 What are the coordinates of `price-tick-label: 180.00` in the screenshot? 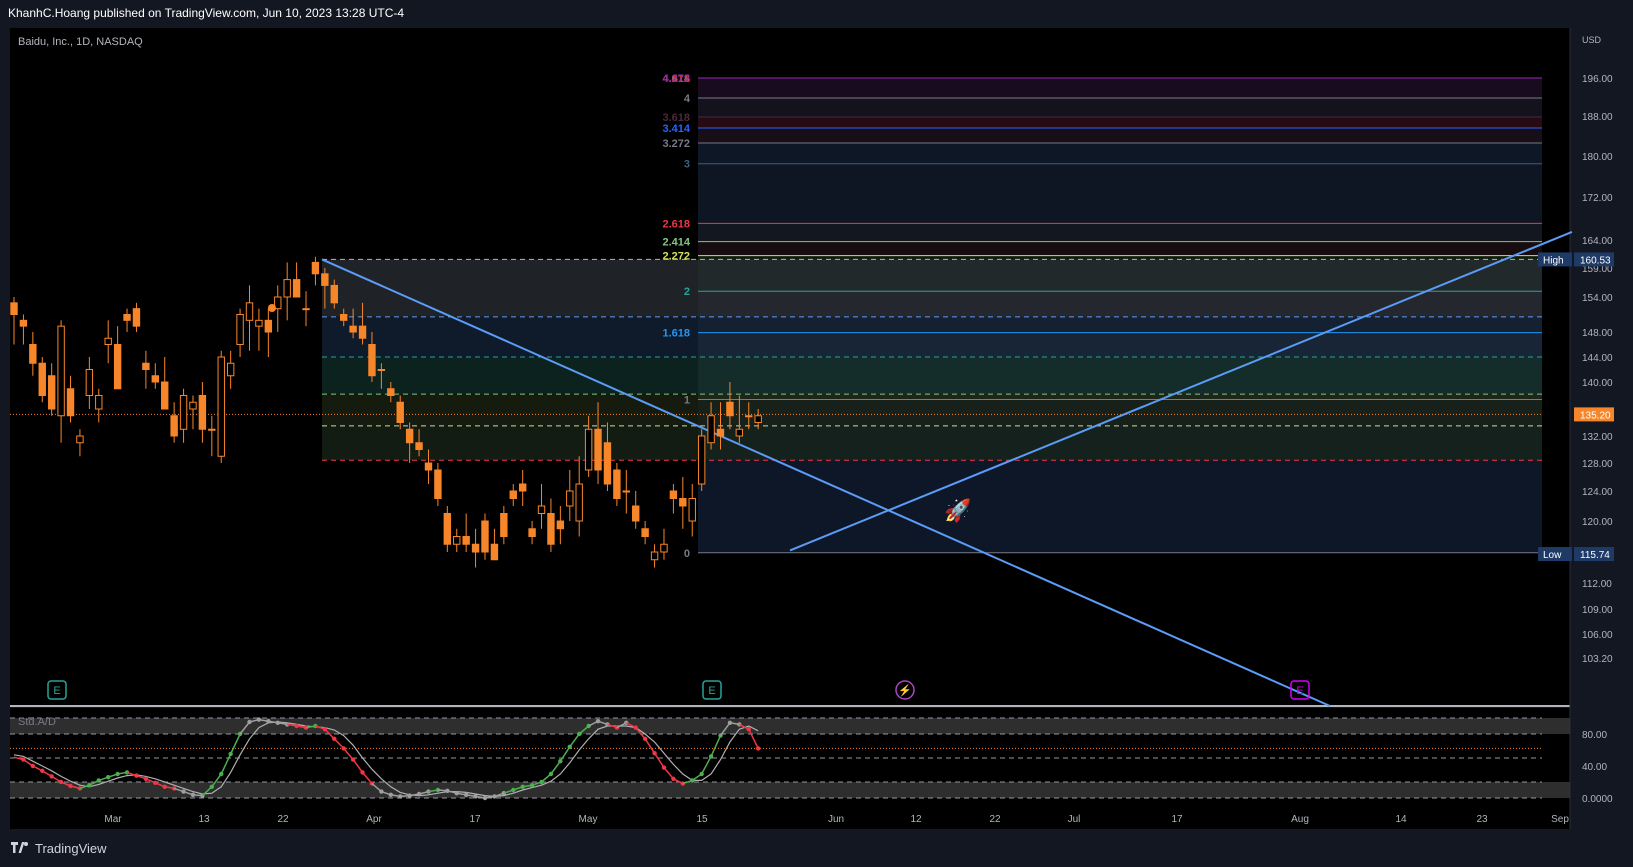 It's located at (1597, 157).